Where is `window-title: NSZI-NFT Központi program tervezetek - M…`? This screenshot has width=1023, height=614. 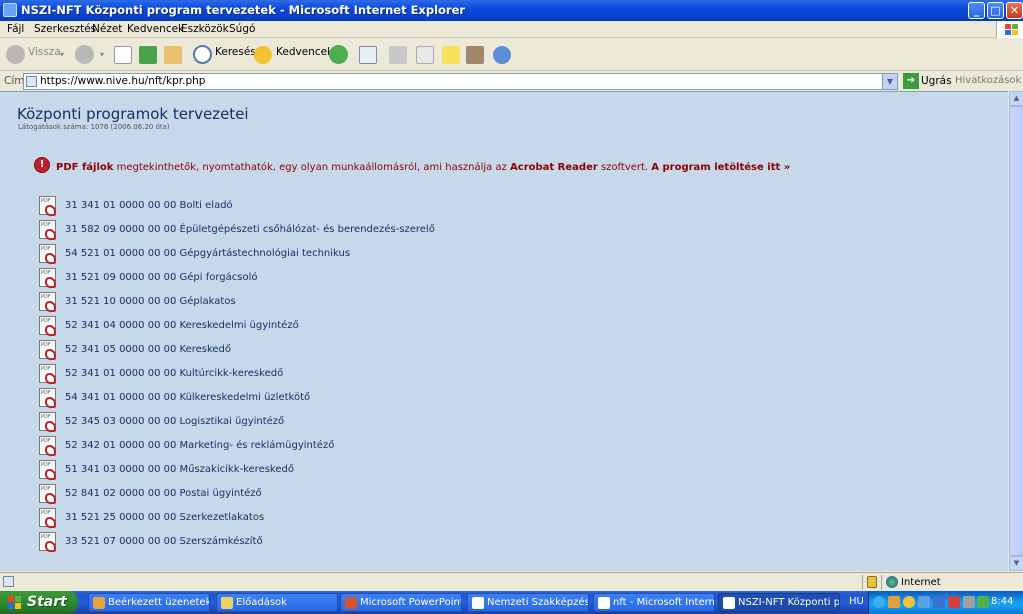 window-title: NSZI-NFT Központi program tervezetek - M… is located at coordinates (243, 10).